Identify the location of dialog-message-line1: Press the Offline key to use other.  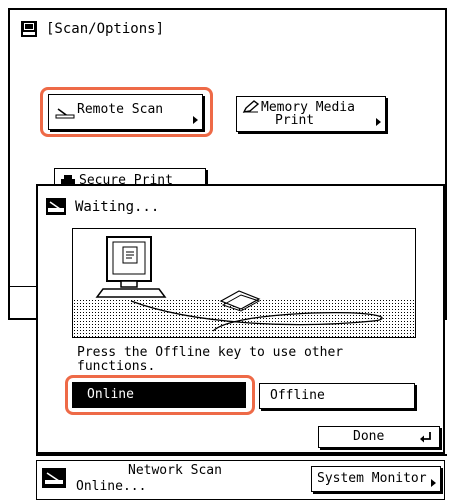
(210, 352).